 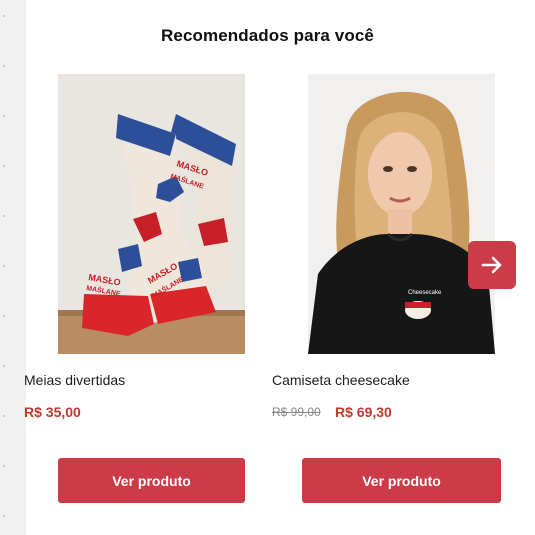 What do you see at coordinates (363, 412) in the screenshot?
I see `product-price: R$ 69,30` at bounding box center [363, 412].